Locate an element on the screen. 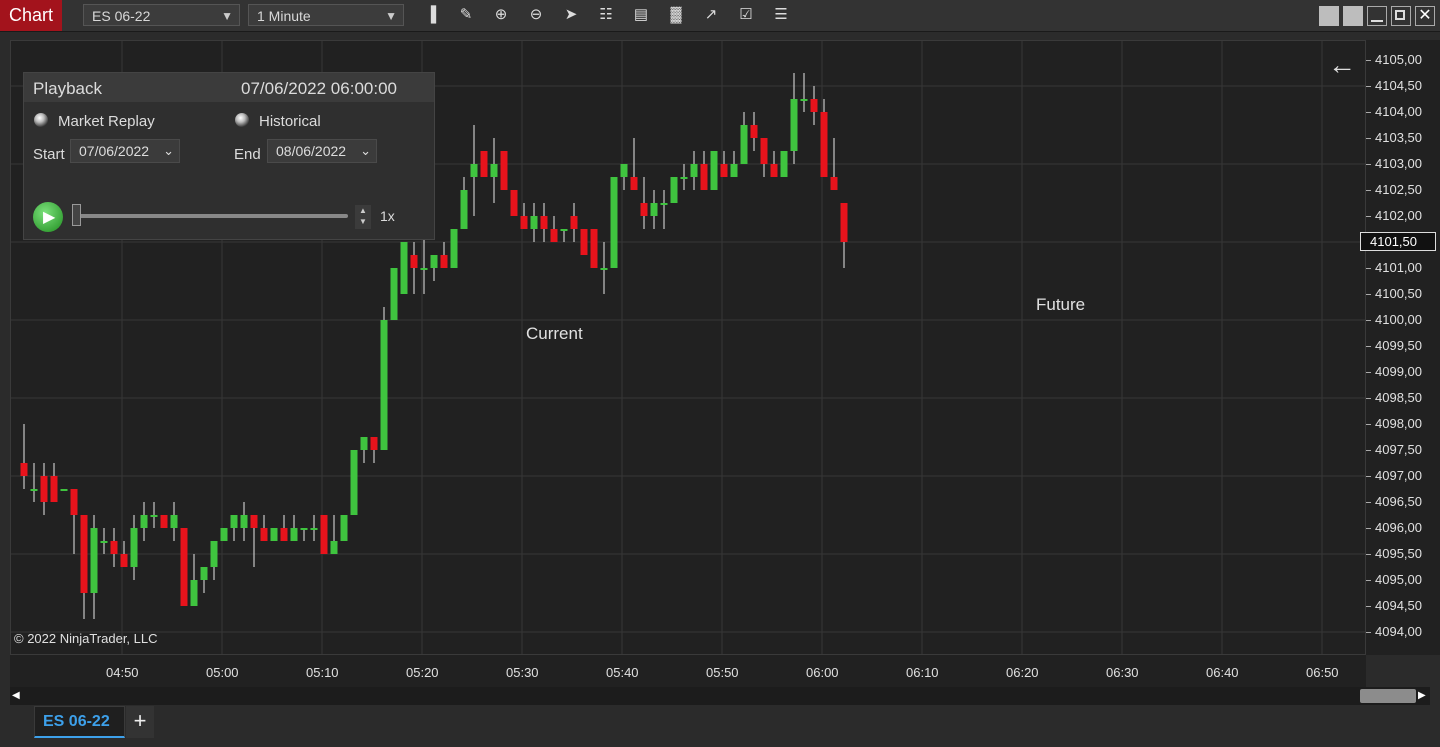 This screenshot has width=1440, height=747. time-tick-label: 06:00 is located at coordinates (822, 672).